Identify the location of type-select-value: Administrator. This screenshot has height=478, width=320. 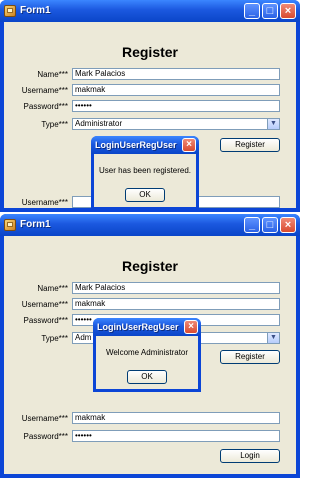
(99, 123).